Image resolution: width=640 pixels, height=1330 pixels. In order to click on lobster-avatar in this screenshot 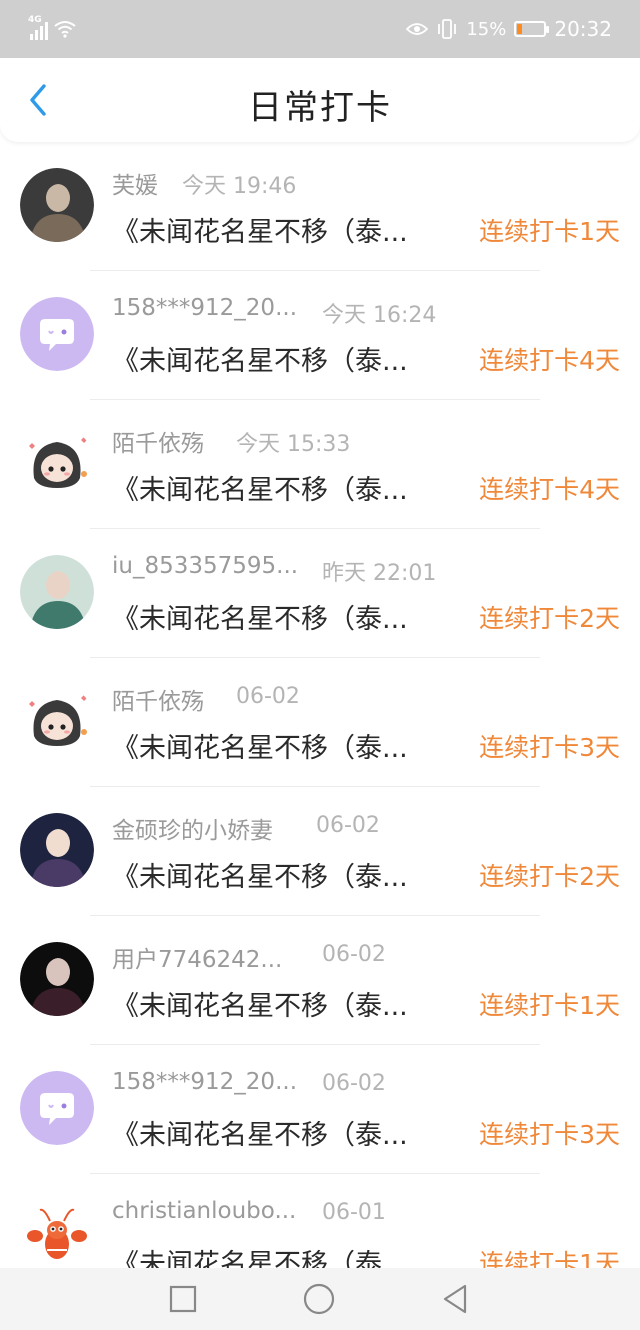, I will do `click(57, 1234)`.